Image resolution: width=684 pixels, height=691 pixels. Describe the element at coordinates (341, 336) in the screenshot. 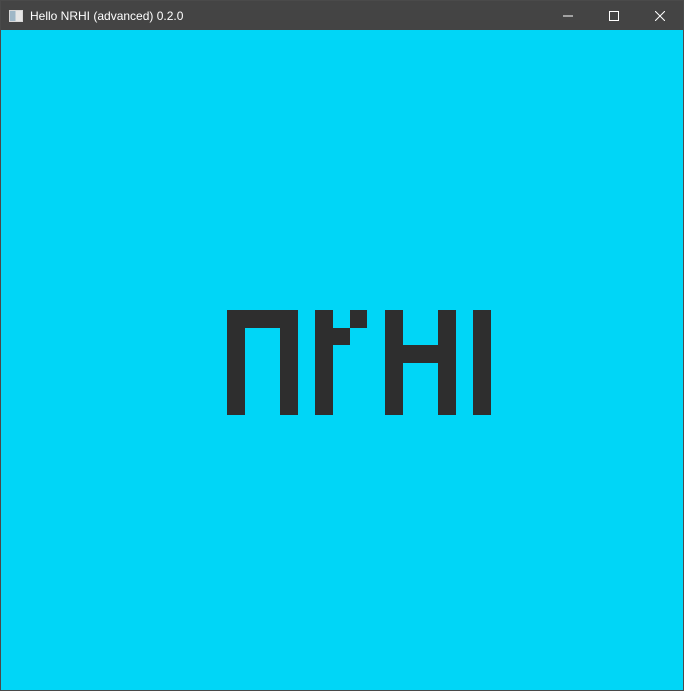

I see `logo-letter-r-step` at that location.